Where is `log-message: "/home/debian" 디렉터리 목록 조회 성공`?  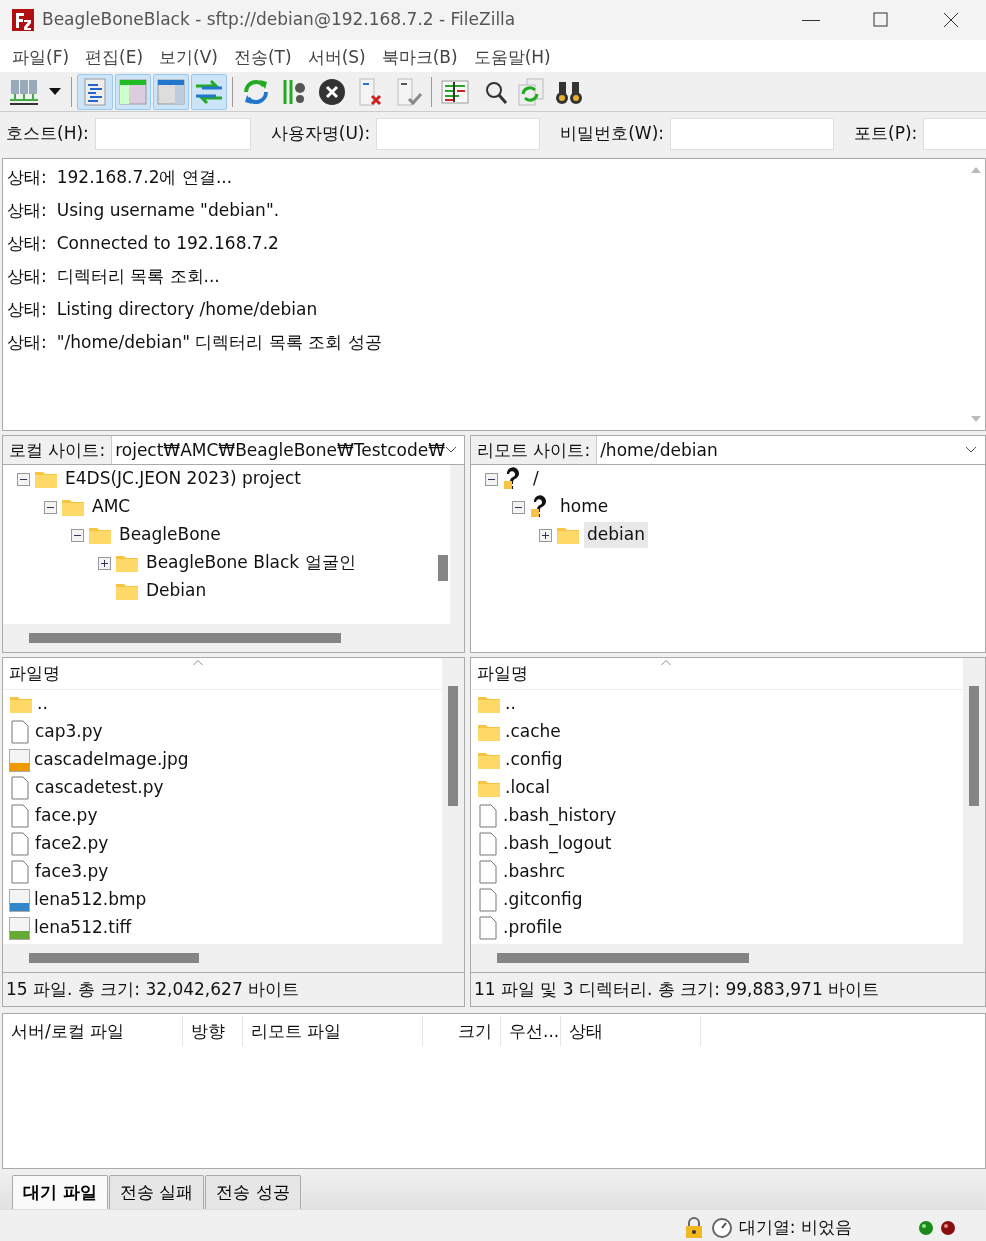
log-message: "/home/debian" 디렉터리 목록 조회 성공 is located at coordinates (219, 342).